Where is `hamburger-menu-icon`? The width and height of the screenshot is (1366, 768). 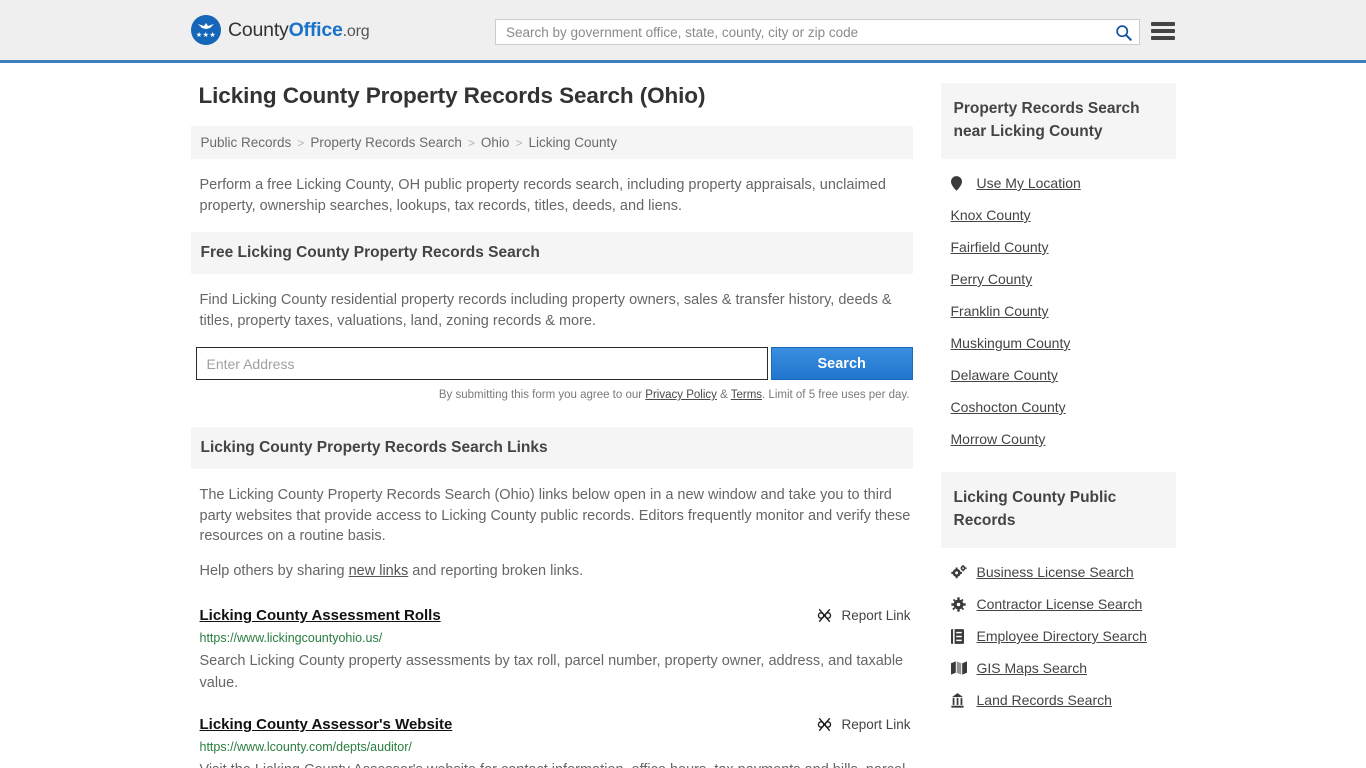 hamburger-menu-icon is located at coordinates (1163, 31).